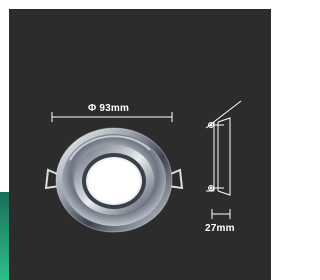 The image size is (320, 280). I want to click on diameter-label: Φ 93mm, so click(109, 108).